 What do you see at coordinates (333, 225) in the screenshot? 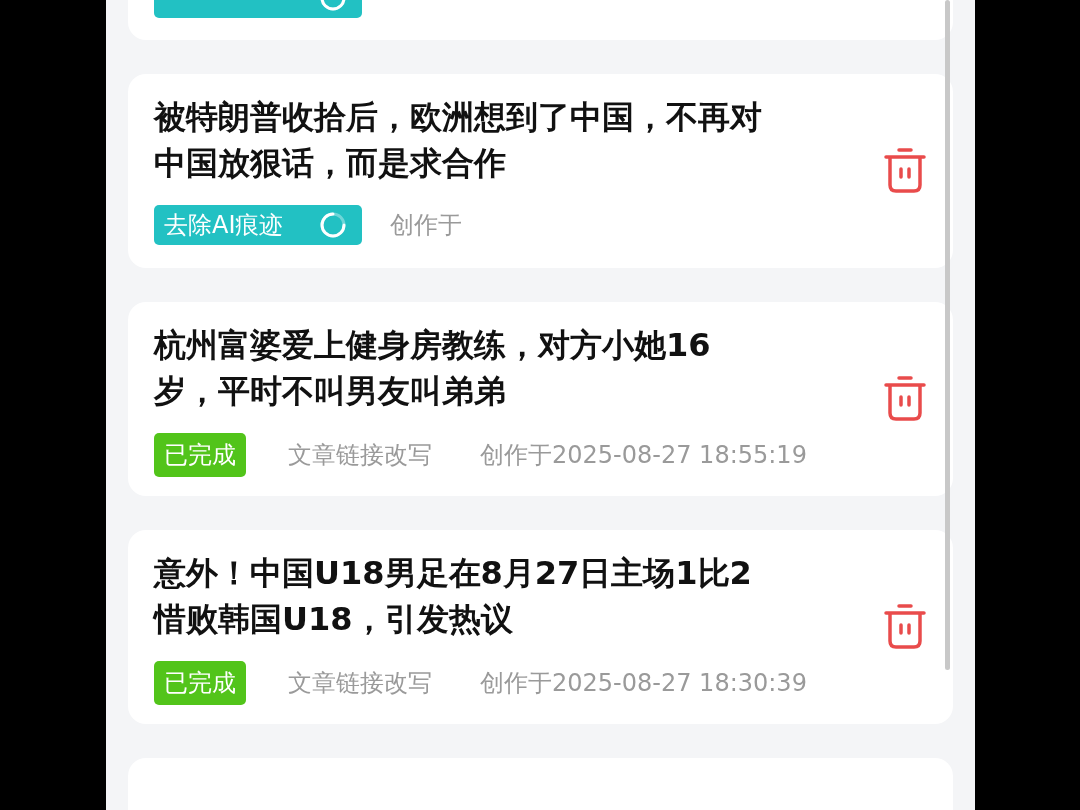
I see `loading-spinner-icon` at bounding box center [333, 225].